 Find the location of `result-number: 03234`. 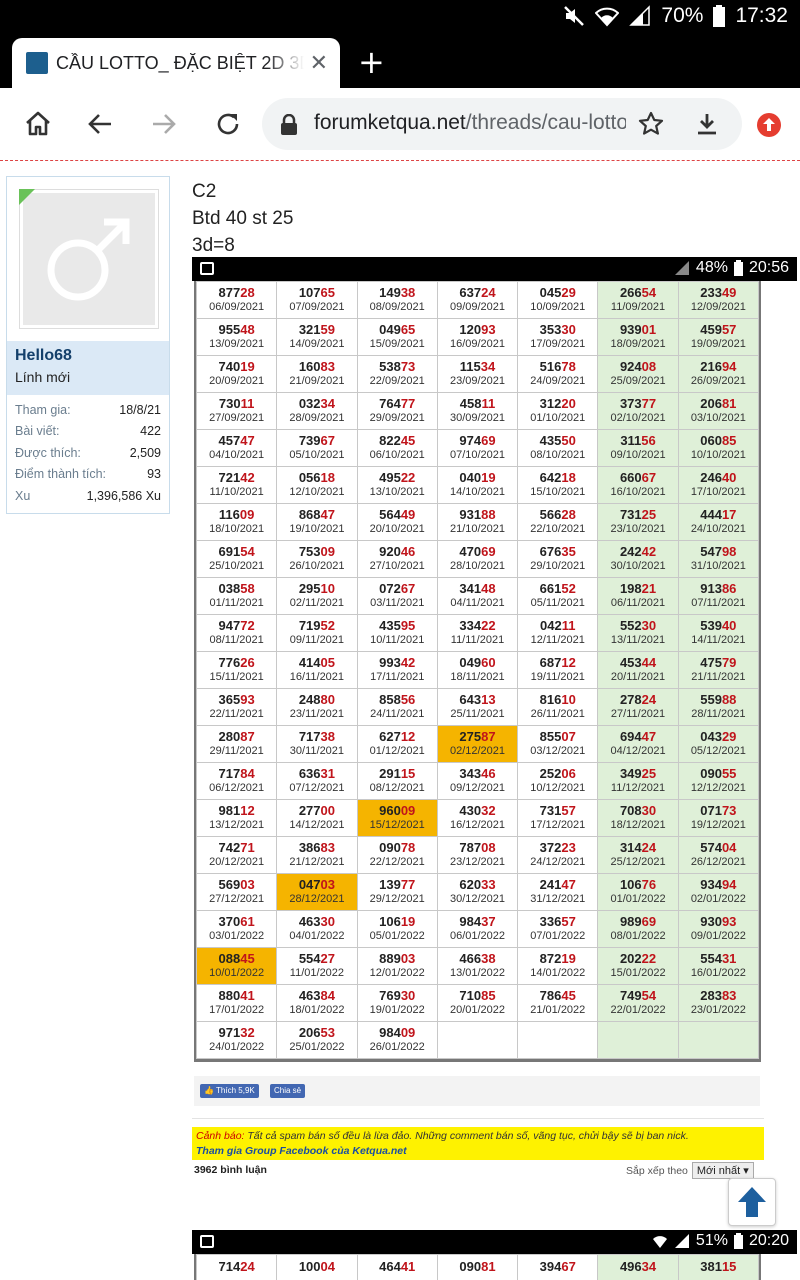

result-number: 03234 is located at coordinates (316, 403).